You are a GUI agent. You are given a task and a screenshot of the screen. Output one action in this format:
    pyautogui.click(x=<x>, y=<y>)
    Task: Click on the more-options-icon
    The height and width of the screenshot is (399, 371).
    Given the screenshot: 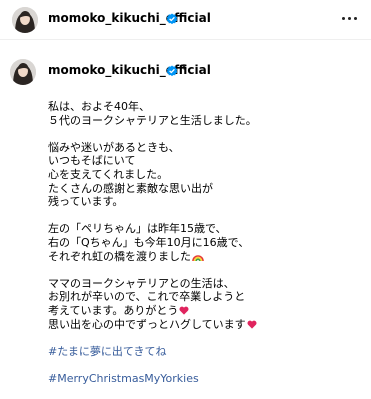 What is the action you would take?
    pyautogui.click(x=350, y=19)
    